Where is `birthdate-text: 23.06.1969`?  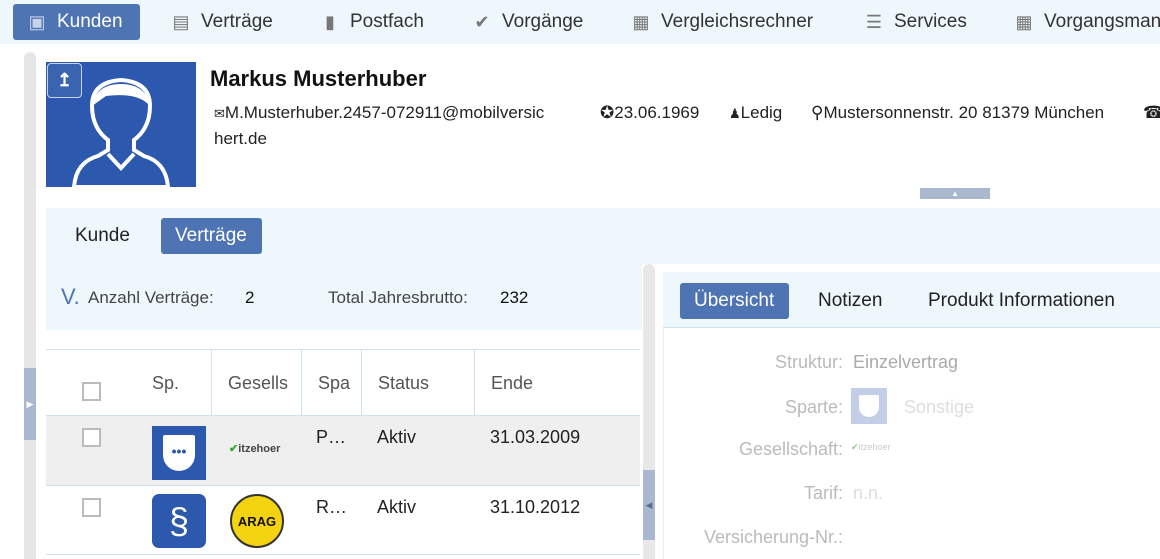
birthdate-text: 23.06.1969 is located at coordinates (657, 112).